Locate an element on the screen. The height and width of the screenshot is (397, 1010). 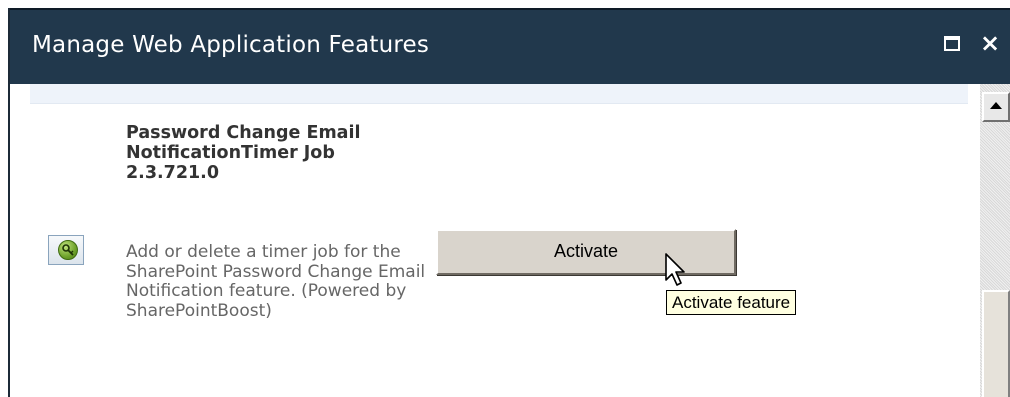
activate-button: Activate is located at coordinates (586, 252).